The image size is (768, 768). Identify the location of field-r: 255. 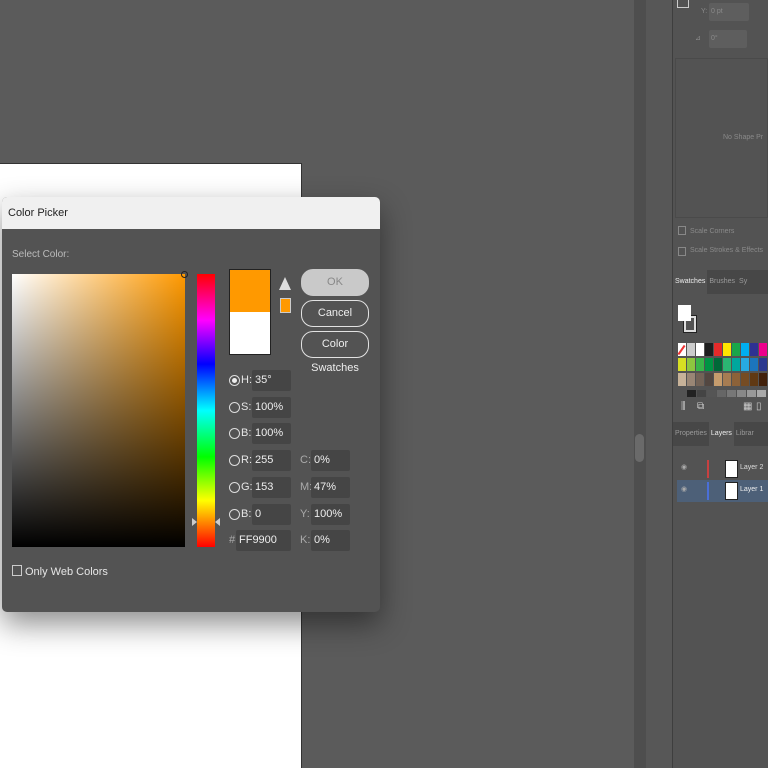
(271, 460).